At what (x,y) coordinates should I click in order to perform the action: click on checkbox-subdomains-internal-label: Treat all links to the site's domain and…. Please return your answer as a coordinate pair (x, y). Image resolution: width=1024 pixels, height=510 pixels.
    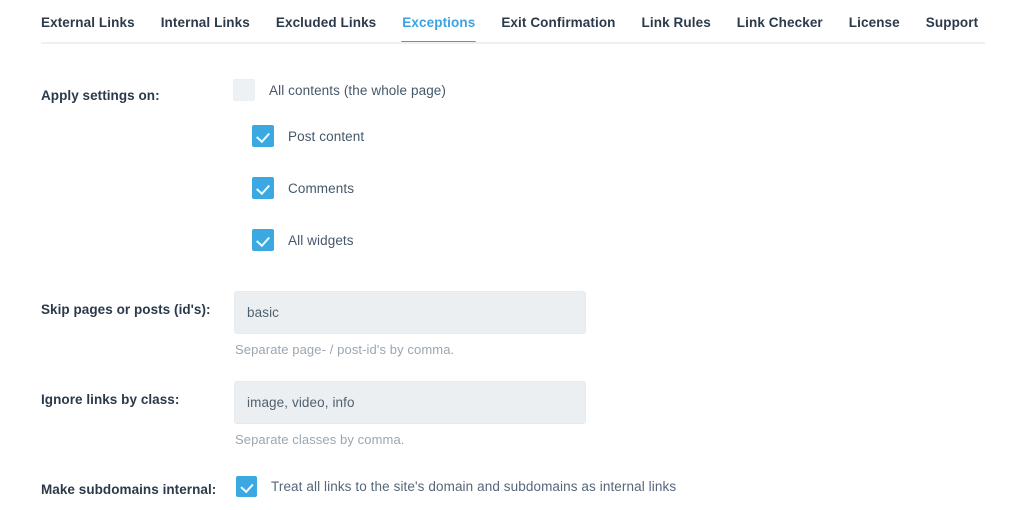
    Looking at the image, I should click on (473, 486).